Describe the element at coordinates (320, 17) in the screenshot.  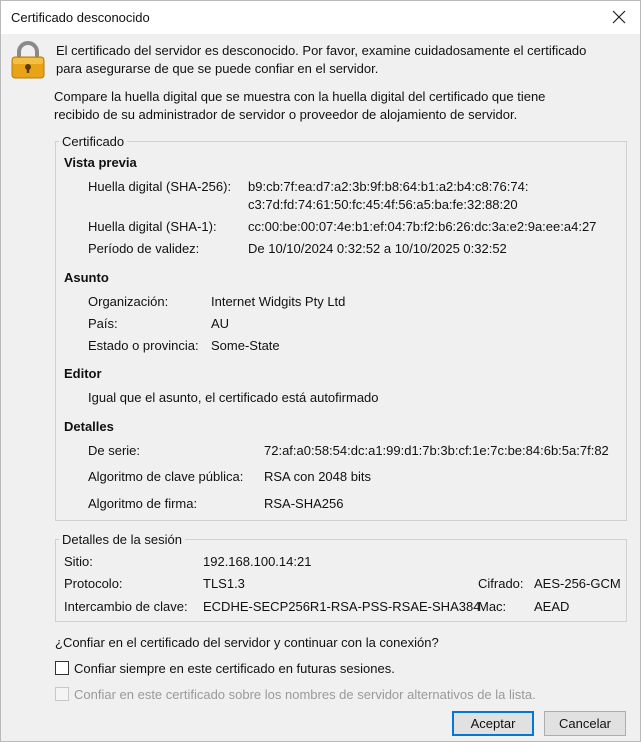
I see `title-bar: Certificado desconocido` at that location.